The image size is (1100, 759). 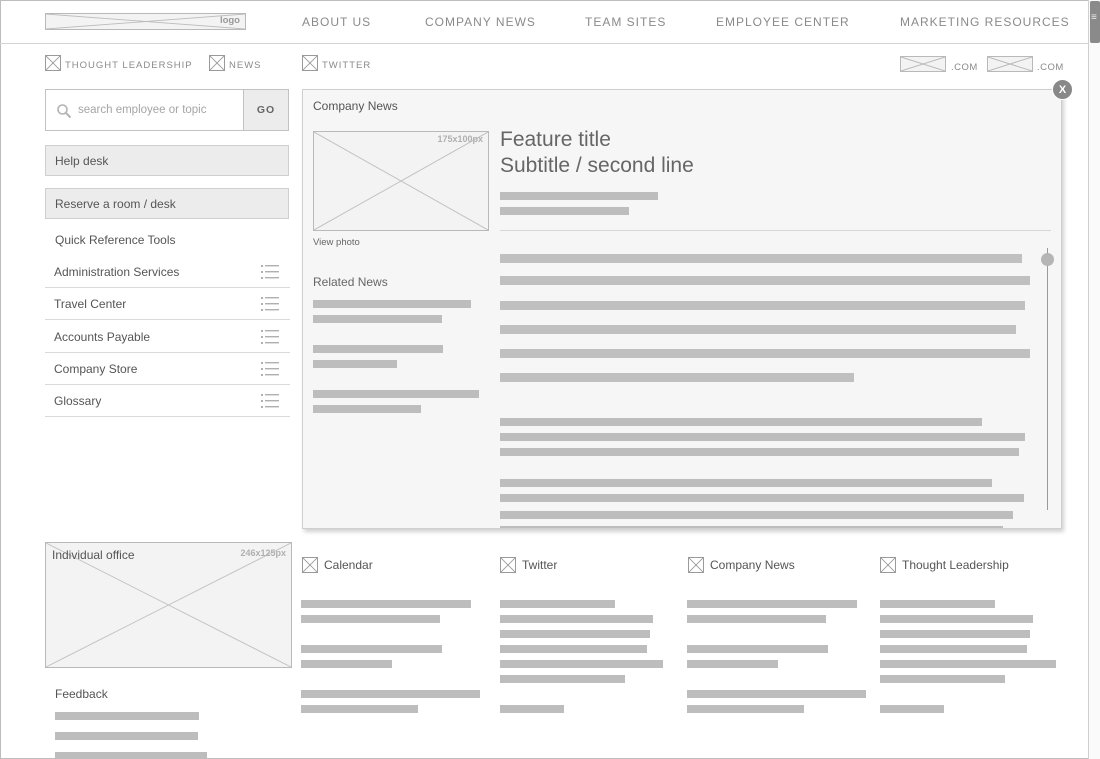 I want to click on go-button: GO, so click(x=266, y=110).